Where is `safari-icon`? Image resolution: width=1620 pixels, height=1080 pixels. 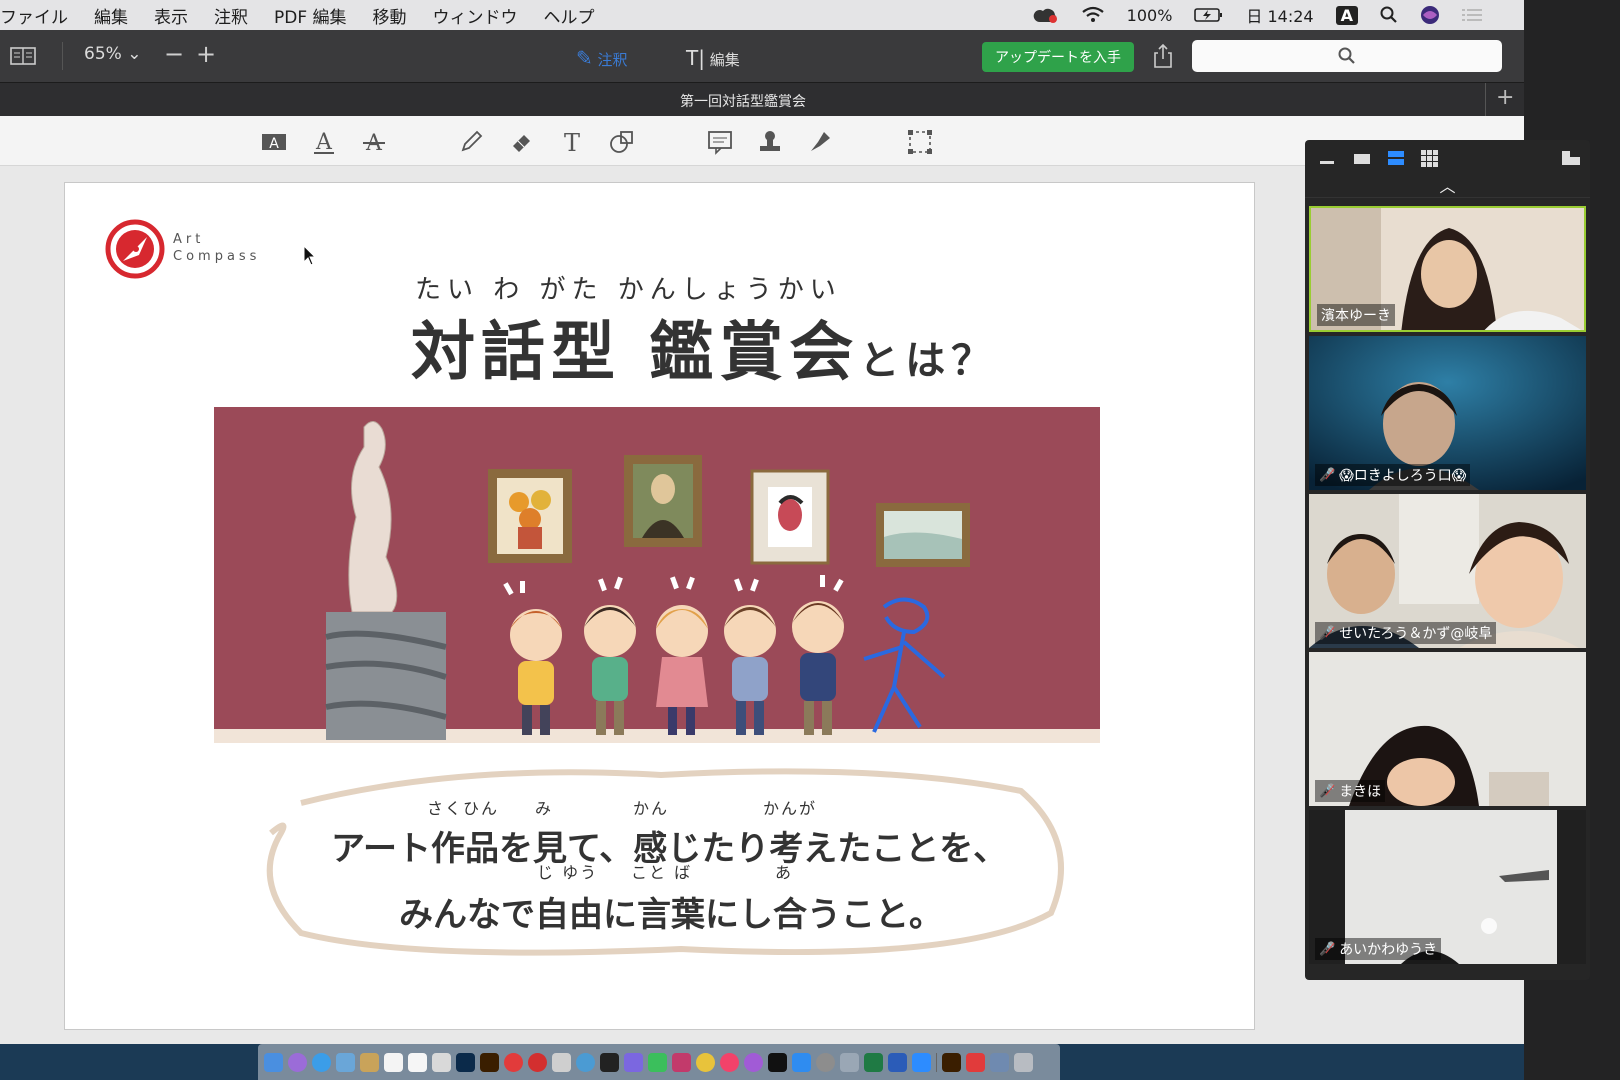
safari-icon is located at coordinates (321, 1062).